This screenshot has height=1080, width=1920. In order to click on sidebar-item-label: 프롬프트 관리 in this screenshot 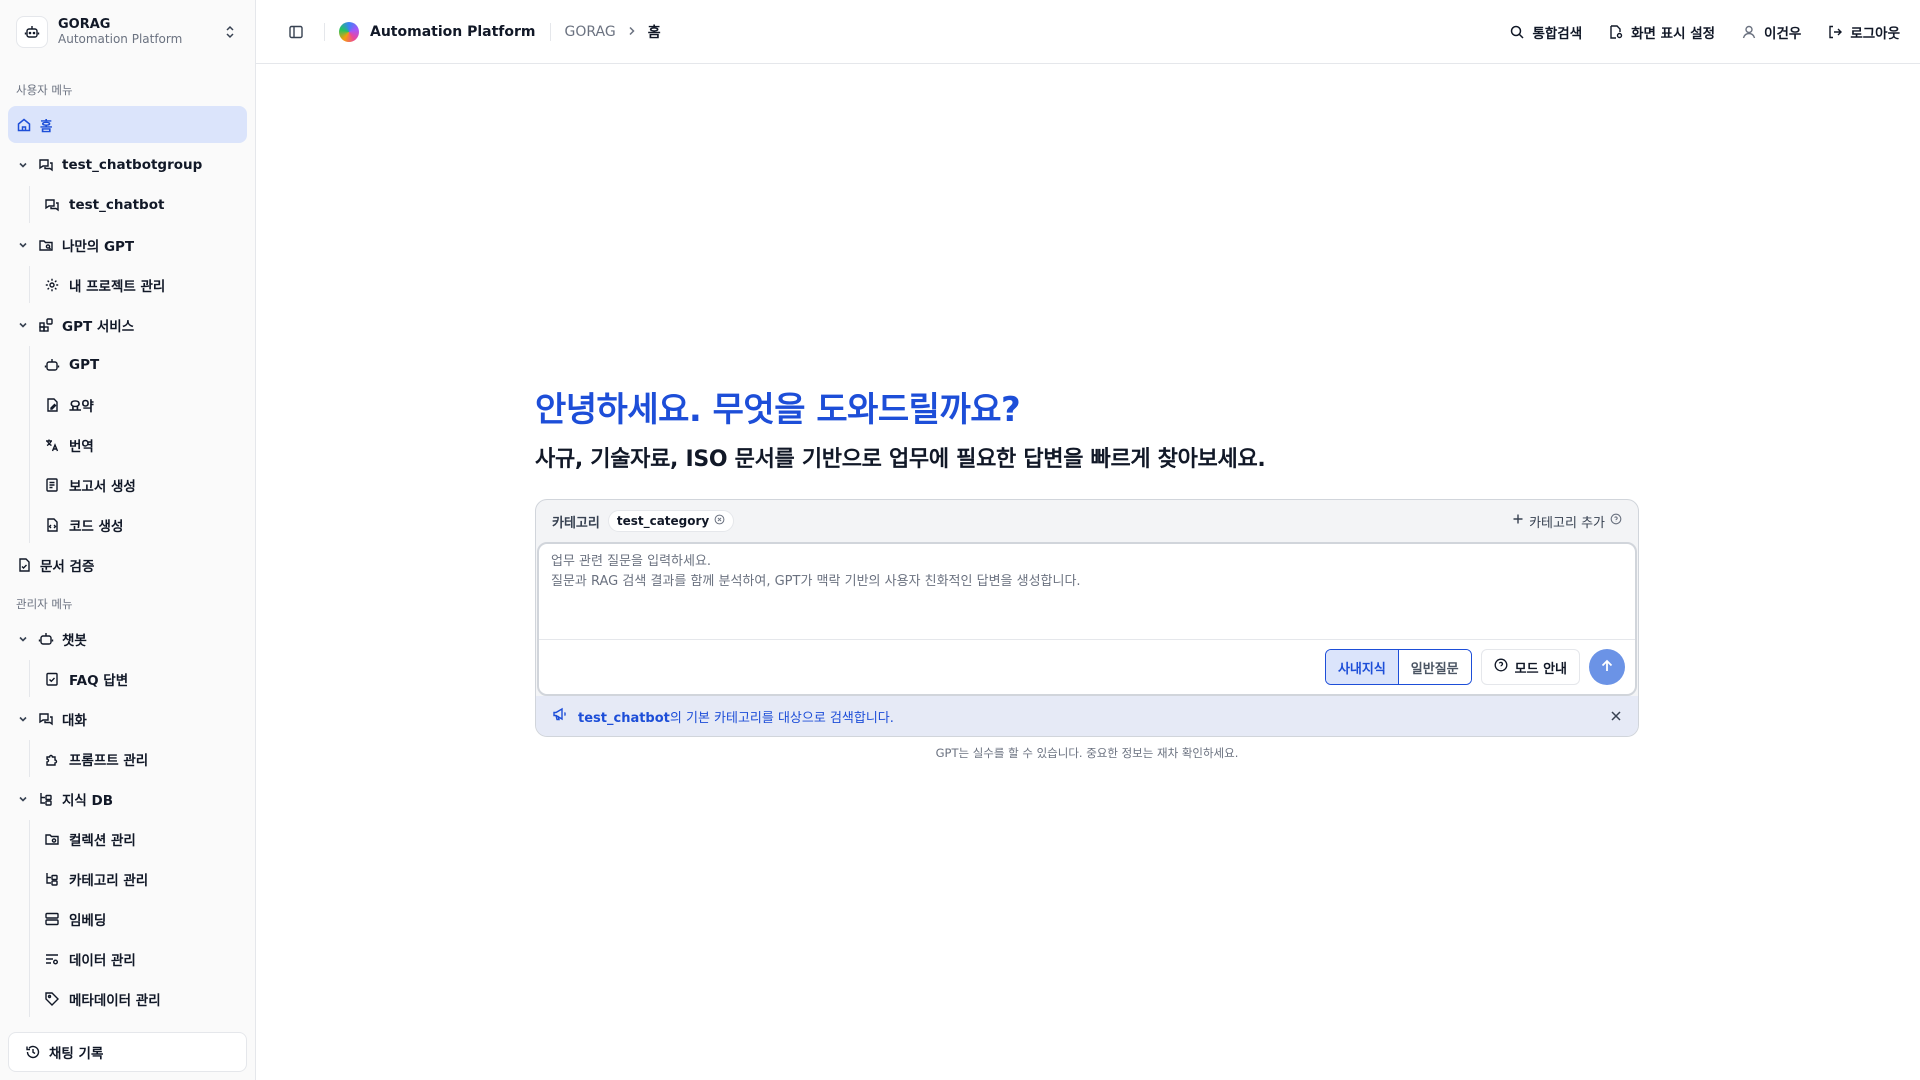, I will do `click(109, 760)`.